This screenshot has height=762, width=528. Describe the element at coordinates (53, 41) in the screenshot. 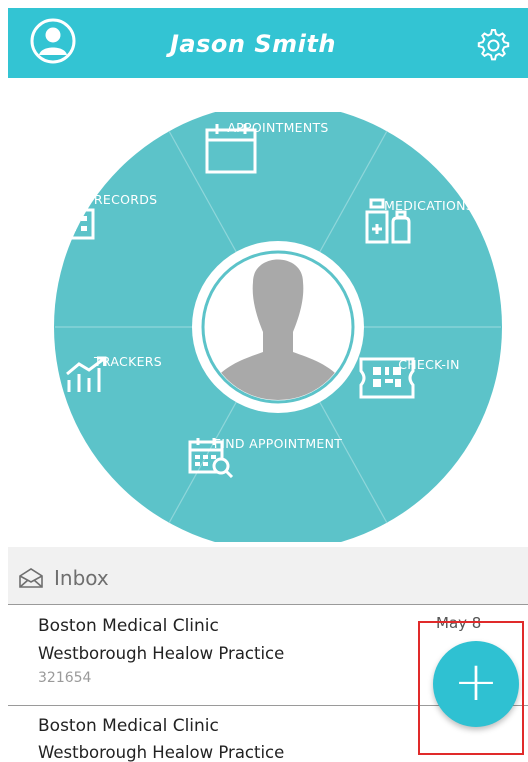

I see `user-avatar-icon` at that location.